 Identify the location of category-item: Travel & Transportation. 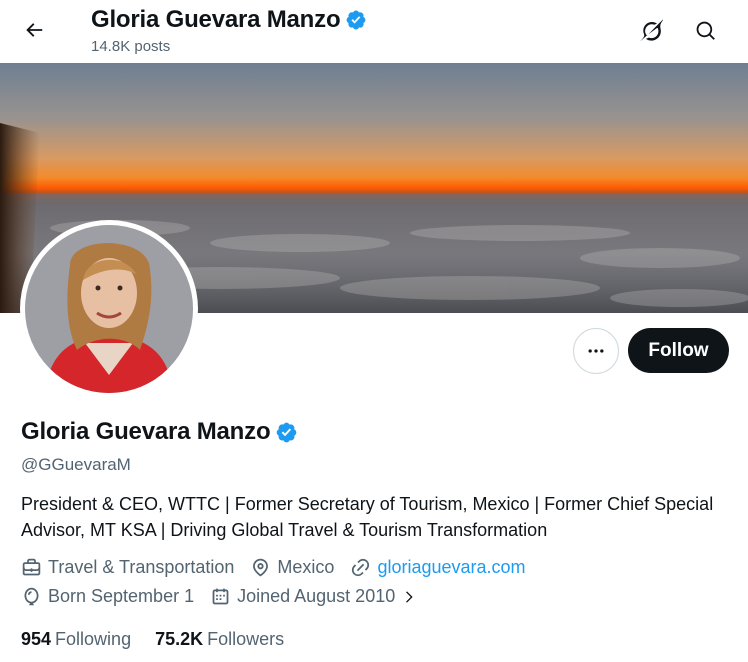
(127, 567).